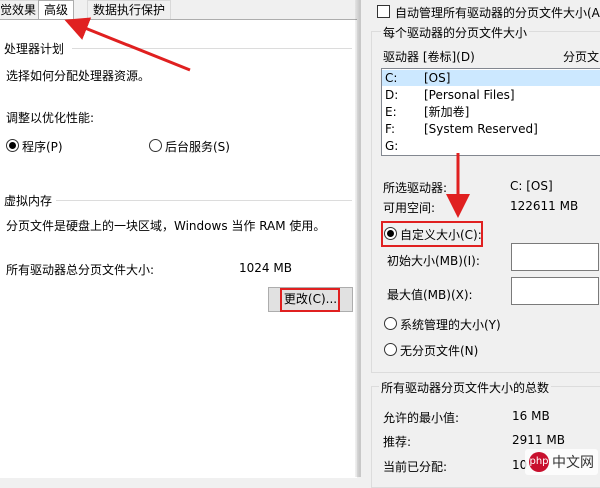 This screenshot has width=600, height=488. I want to click on watermark: php 中文网, so click(561, 462).